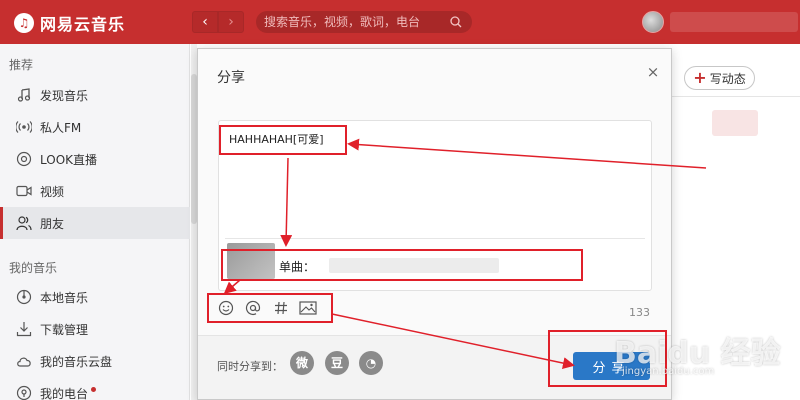  Describe the element at coordinates (639, 312) in the screenshot. I see `char-counter: 133` at that location.